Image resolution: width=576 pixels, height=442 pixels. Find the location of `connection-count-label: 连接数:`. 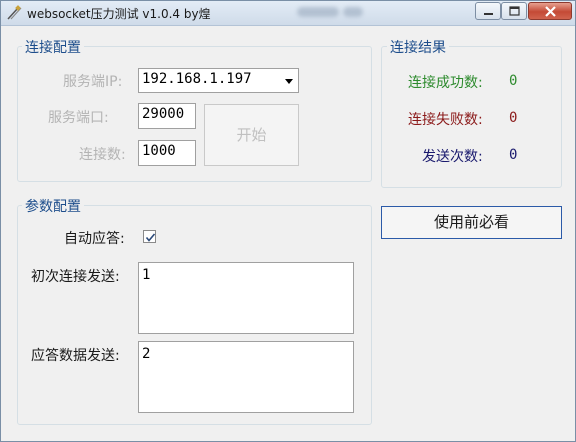

connection-count-label: 连接数: is located at coordinates (102, 155).